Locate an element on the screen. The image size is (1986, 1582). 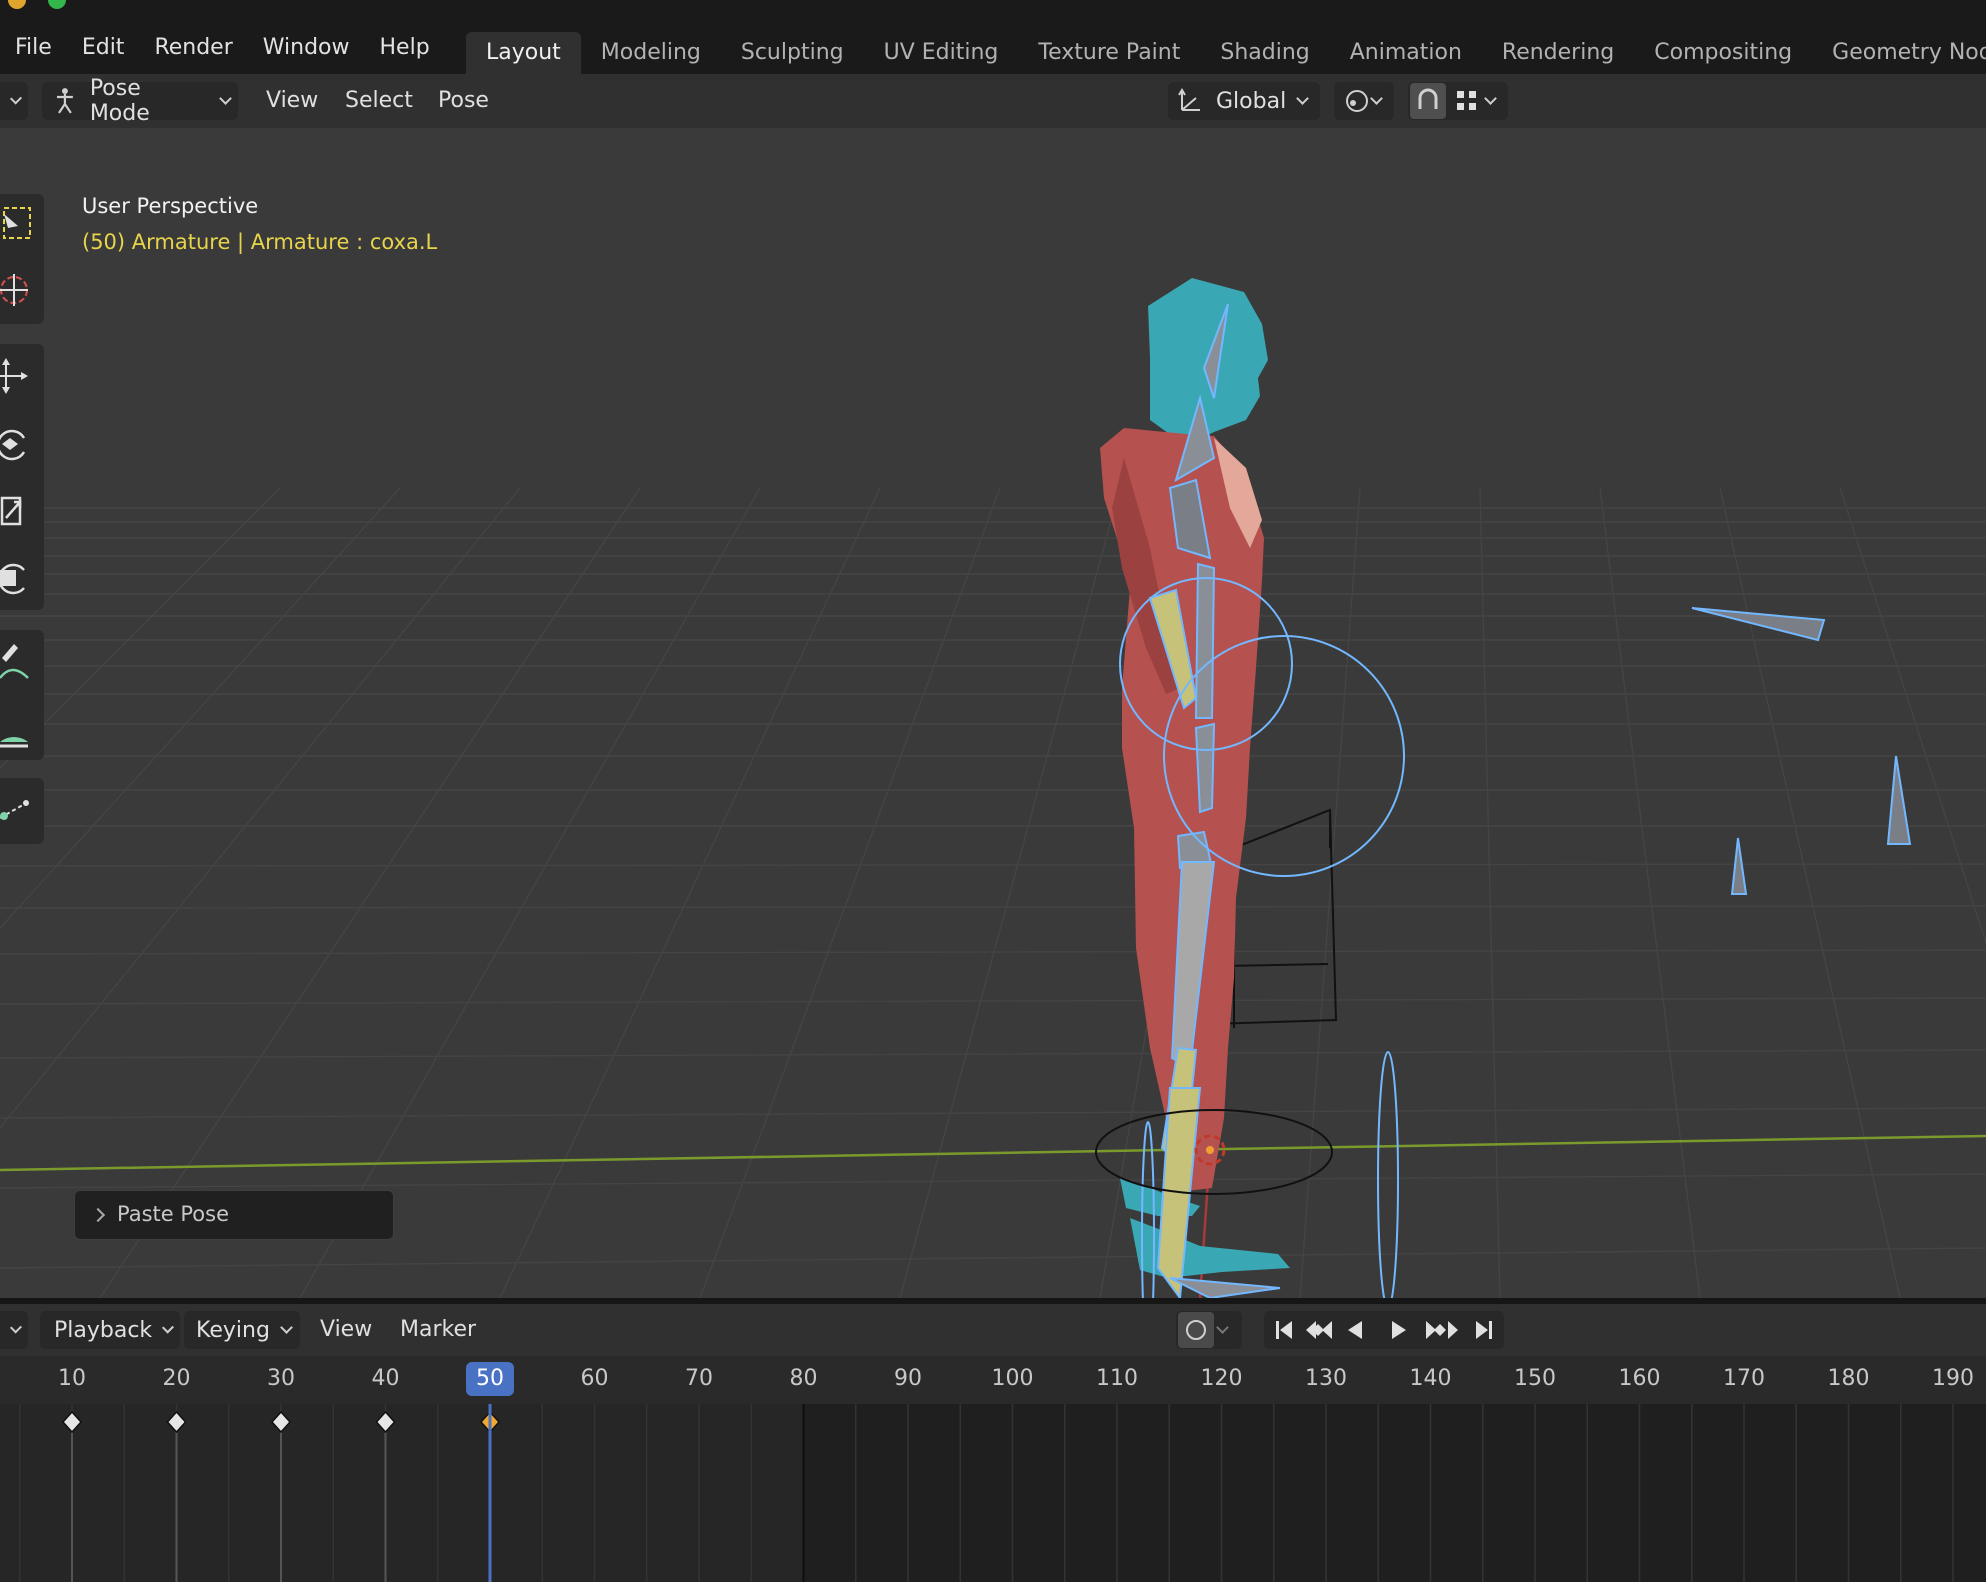
last-operator-panel: Paste Pose is located at coordinates (234, 1215).